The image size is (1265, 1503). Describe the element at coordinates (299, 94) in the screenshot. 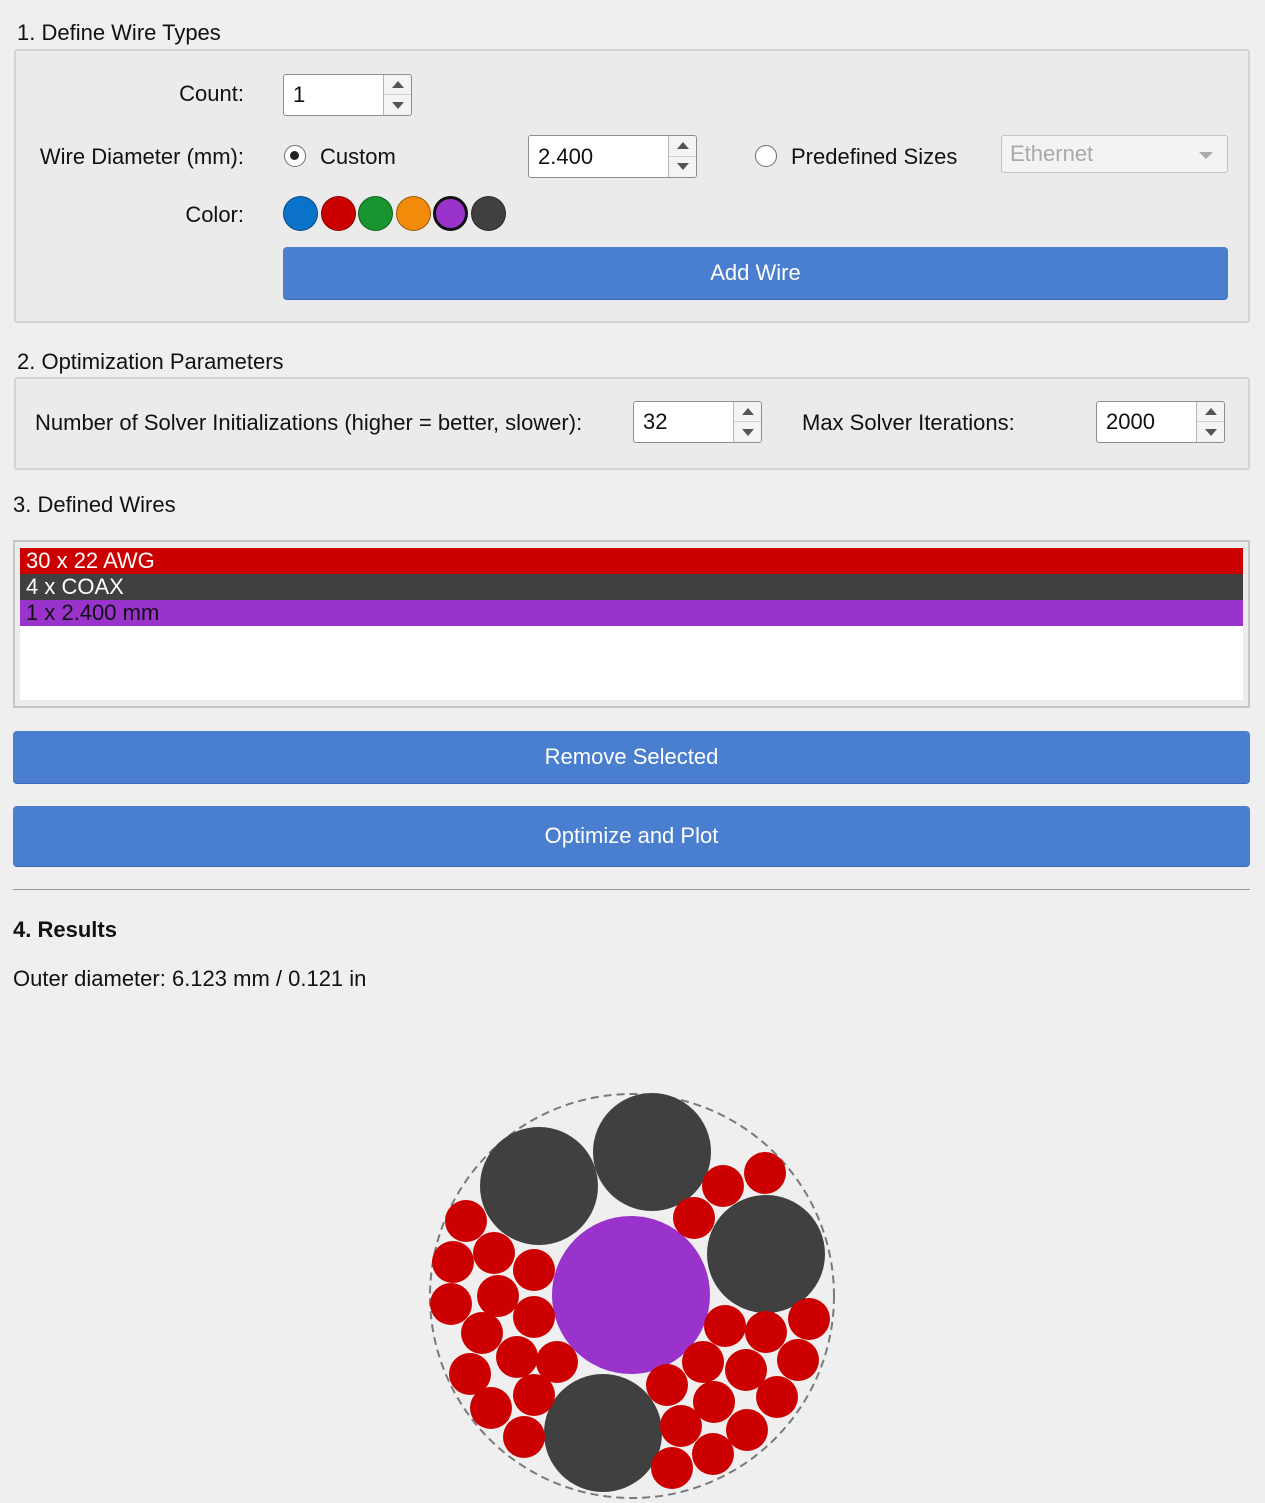

I see `count-value: 1` at that location.